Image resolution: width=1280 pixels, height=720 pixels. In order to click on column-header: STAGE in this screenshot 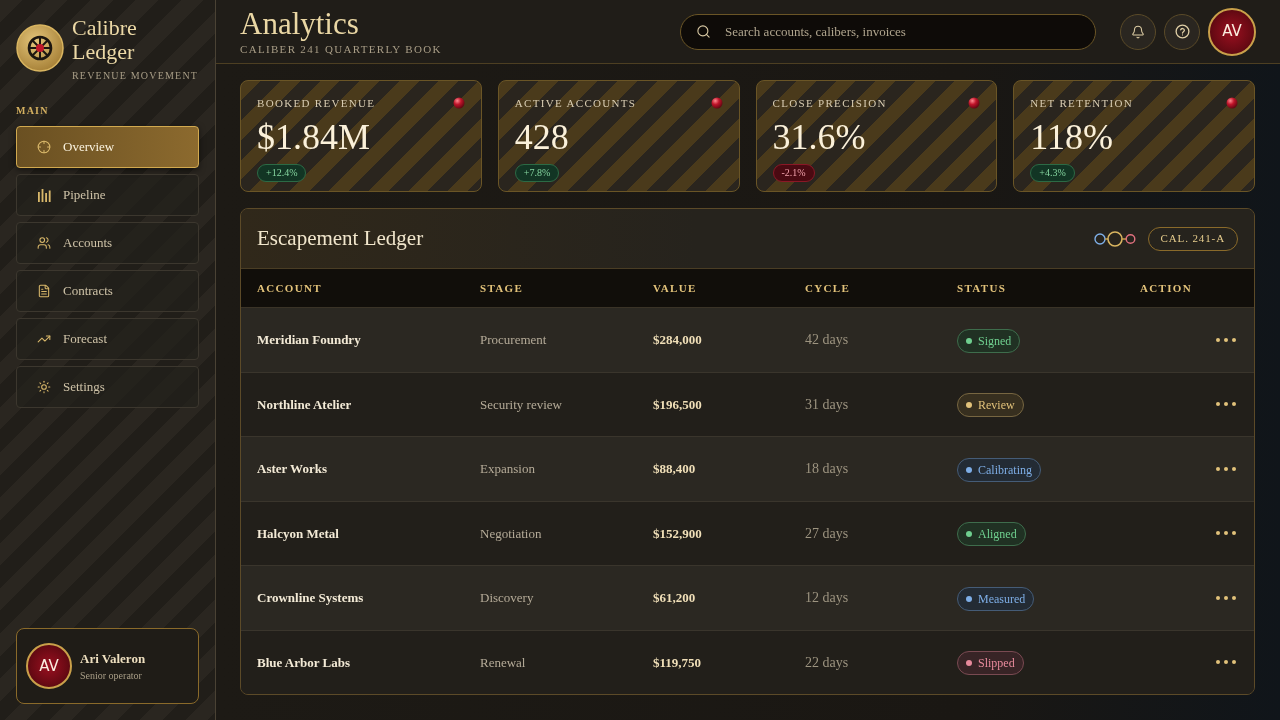, I will do `click(502, 288)`.